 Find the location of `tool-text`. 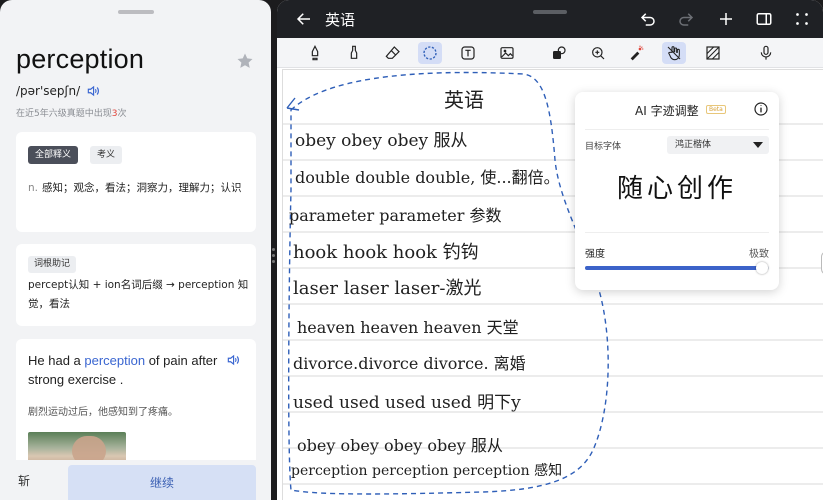

tool-text is located at coordinates (468, 53).